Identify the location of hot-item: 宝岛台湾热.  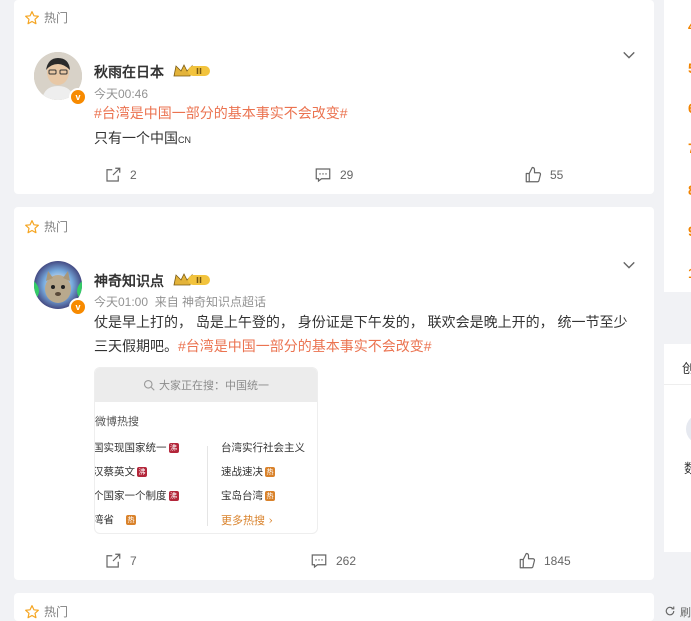
(248, 496).